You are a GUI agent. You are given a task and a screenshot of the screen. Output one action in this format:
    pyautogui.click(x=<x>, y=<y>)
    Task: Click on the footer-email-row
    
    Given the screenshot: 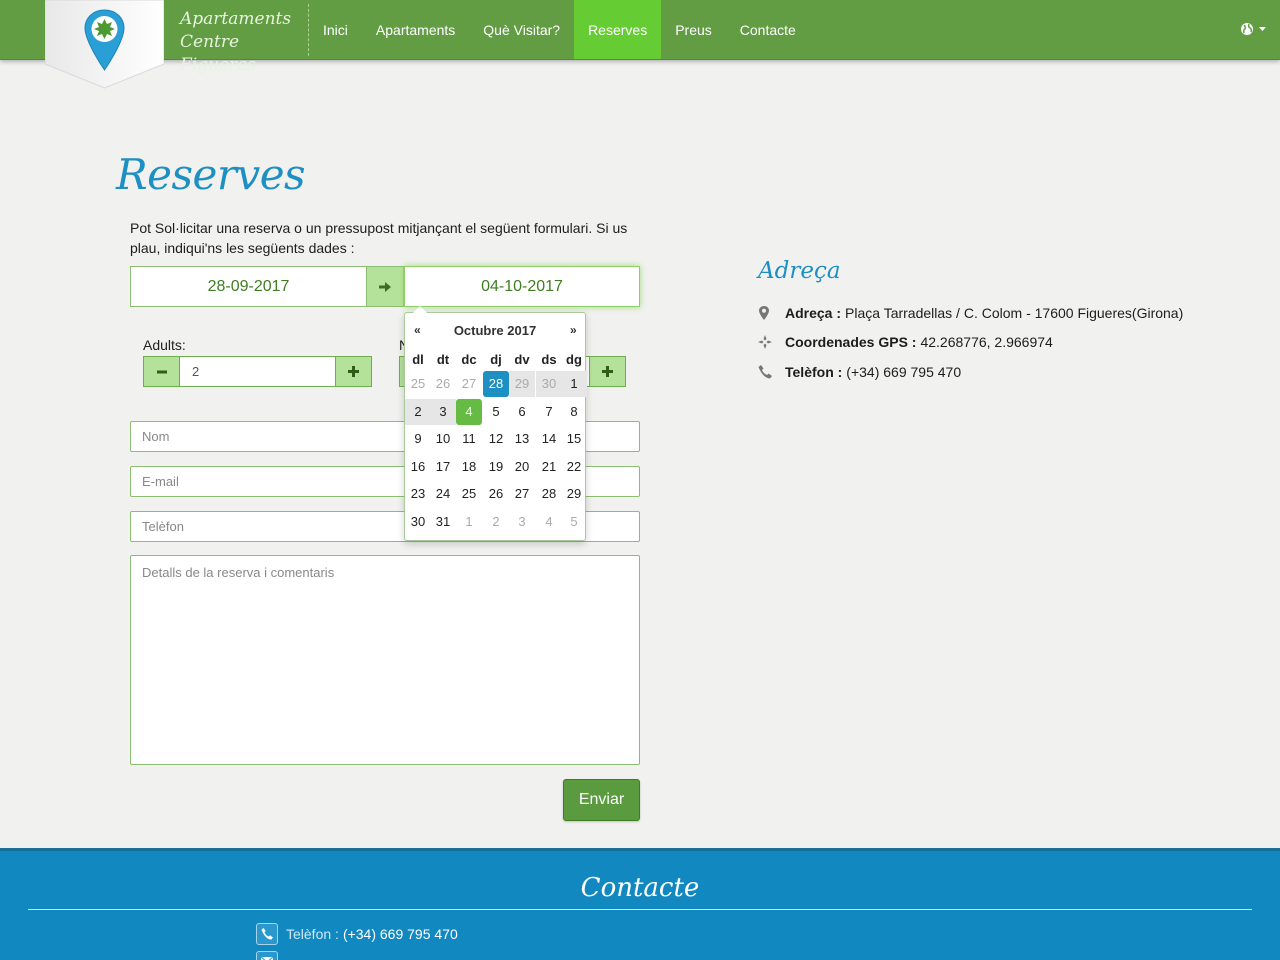 What is the action you would take?
    pyautogui.click(x=271, y=955)
    